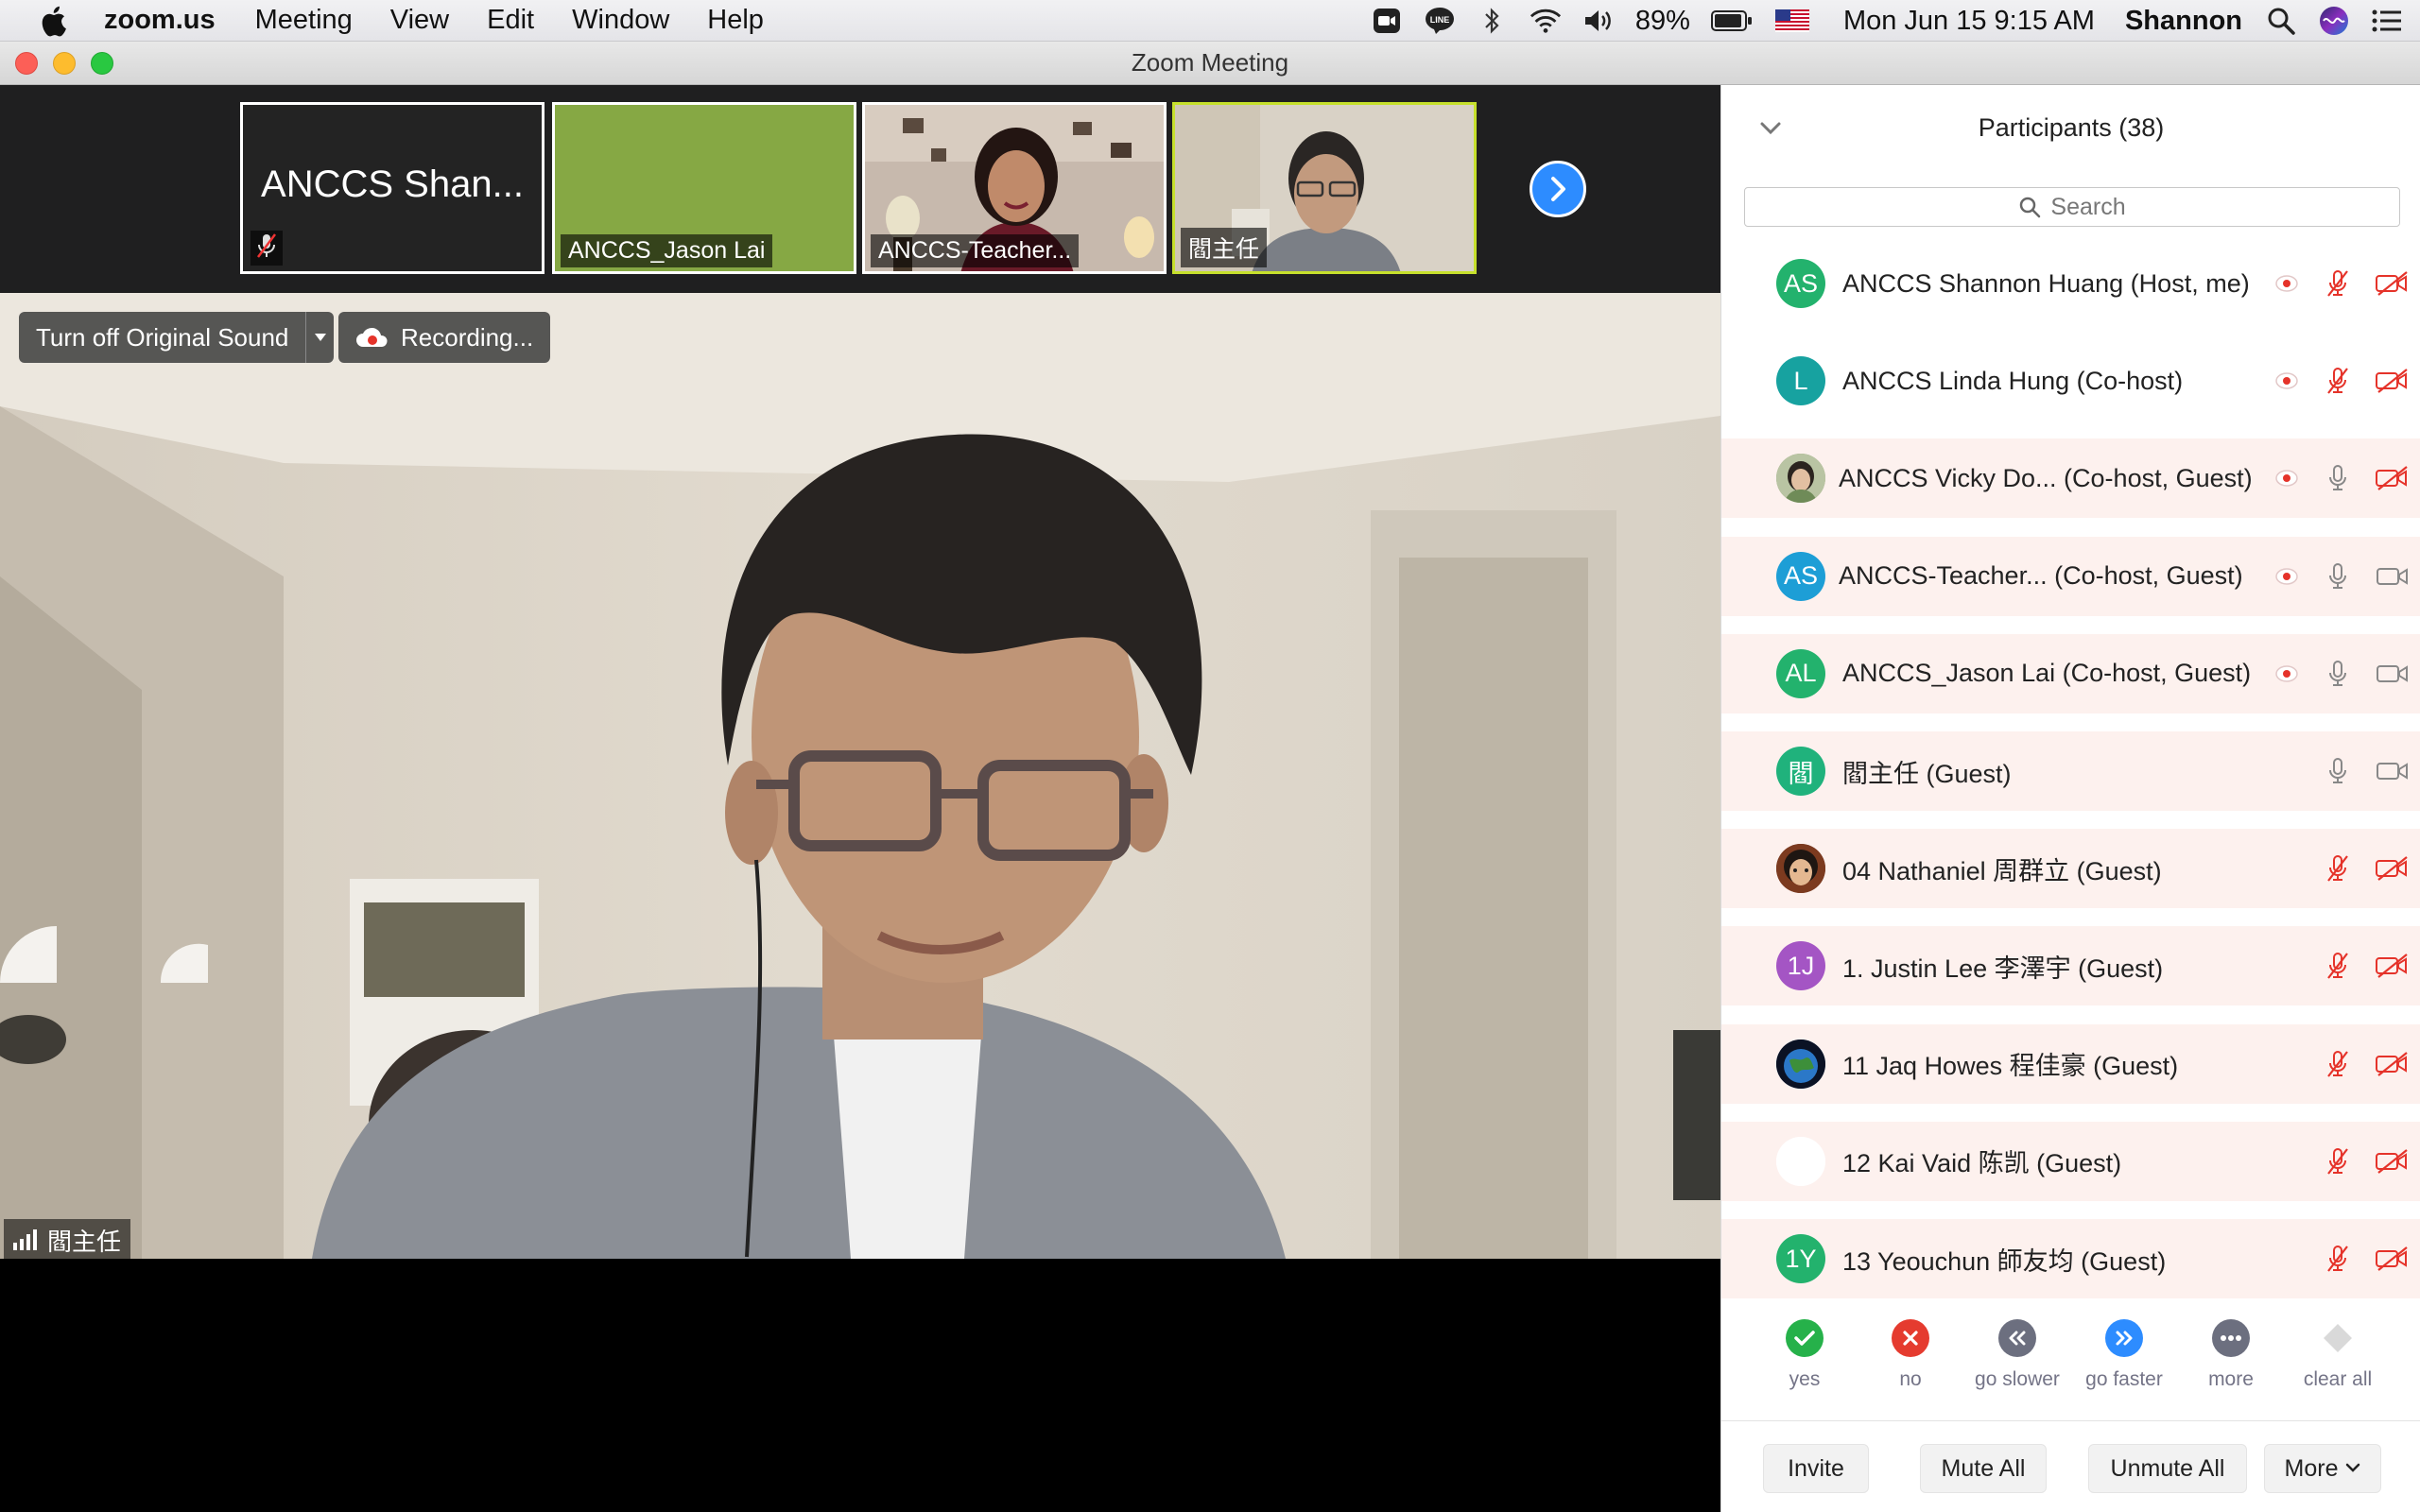 The width and height of the screenshot is (2420, 1512). I want to click on chevron-right-icon, so click(1558, 189).